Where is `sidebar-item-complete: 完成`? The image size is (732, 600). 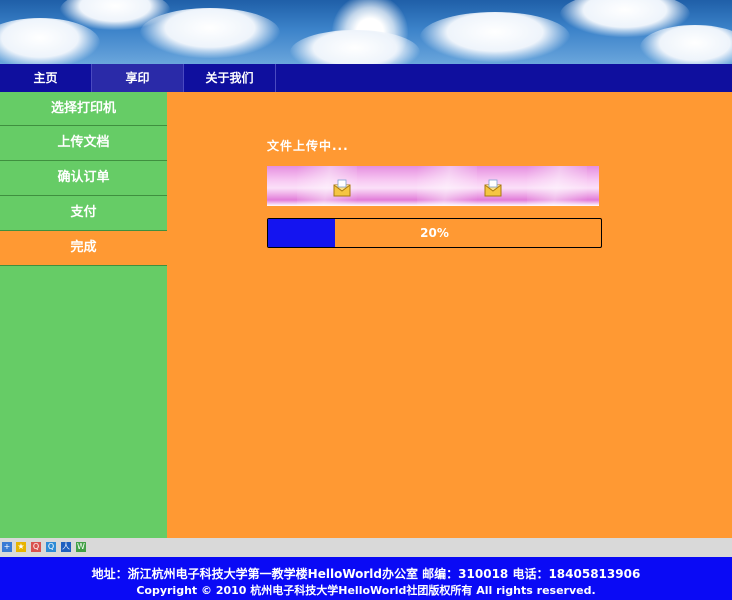
sidebar-item-complete: 完成 is located at coordinates (83, 248).